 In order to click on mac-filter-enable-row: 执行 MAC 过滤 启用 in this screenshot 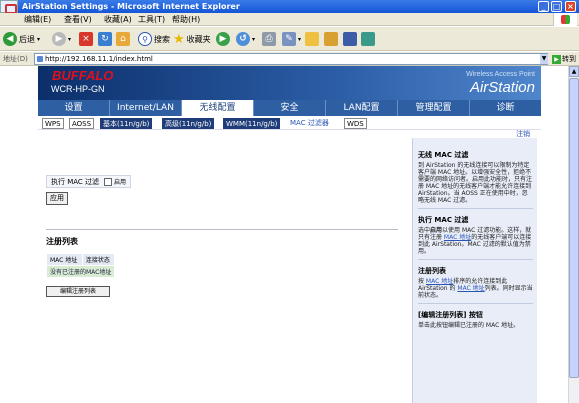, I will do `click(89, 181)`.